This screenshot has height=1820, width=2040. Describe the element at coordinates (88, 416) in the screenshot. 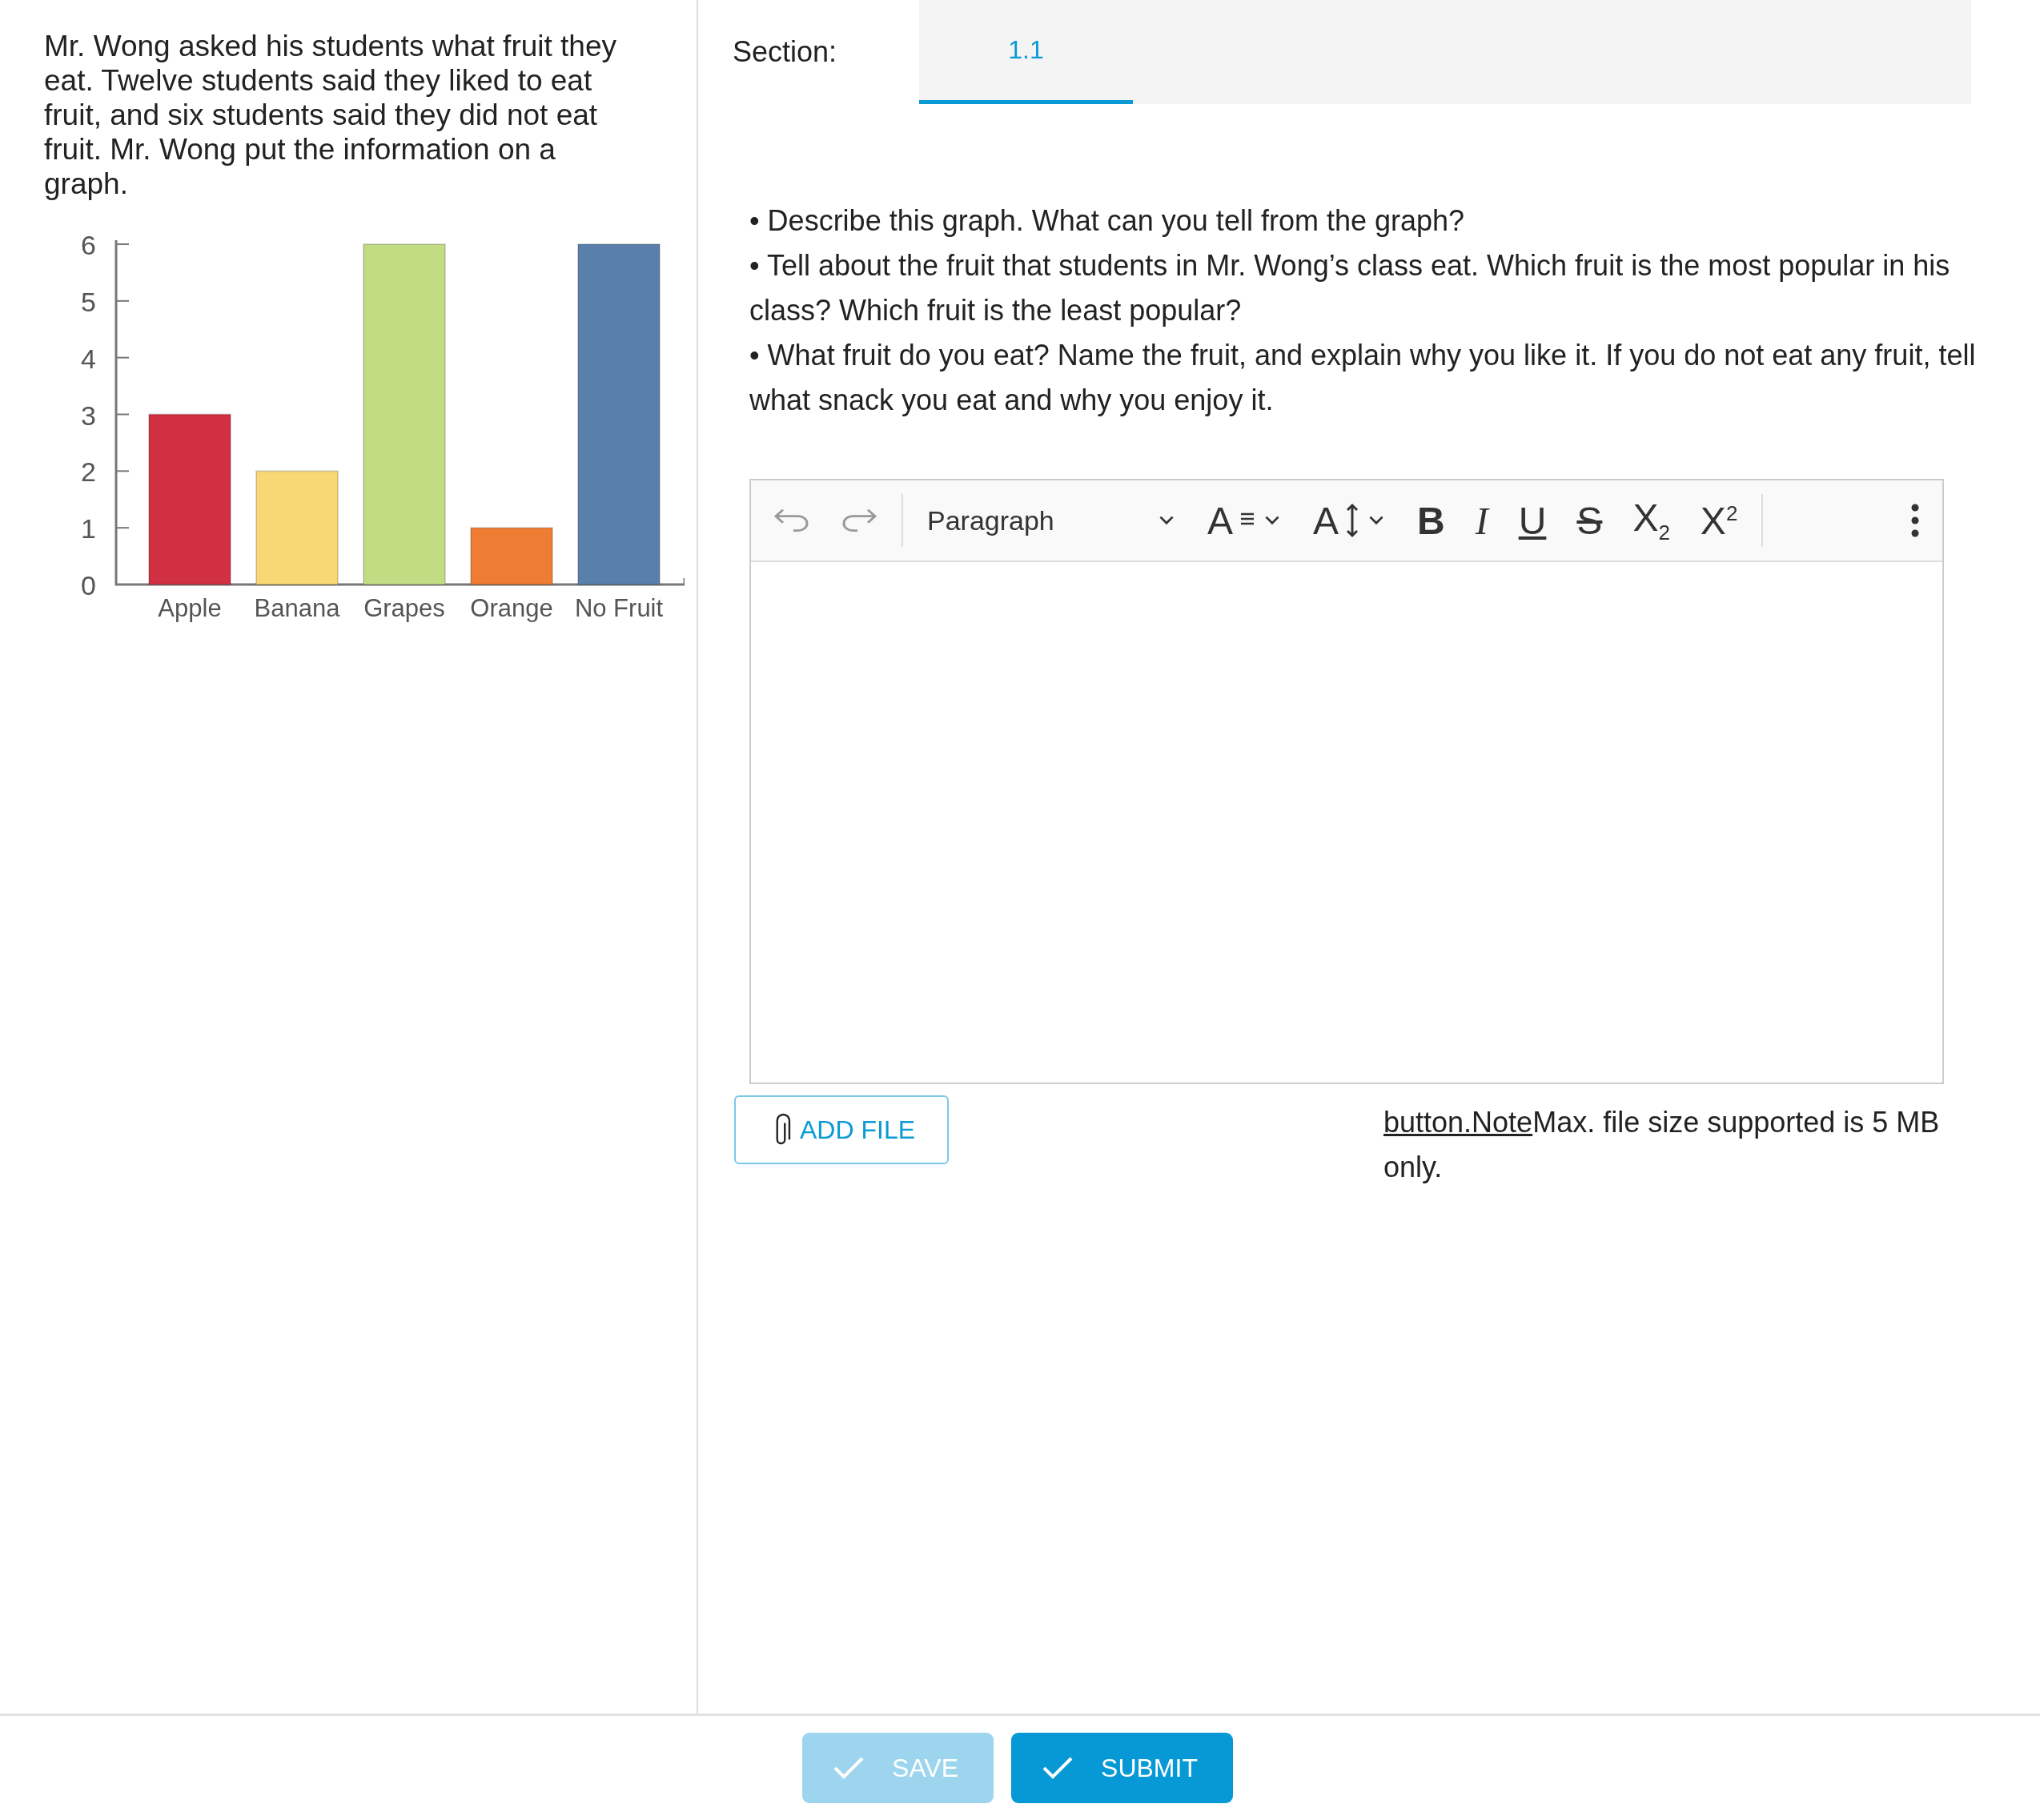

I see `y-tick-label: 3` at that location.